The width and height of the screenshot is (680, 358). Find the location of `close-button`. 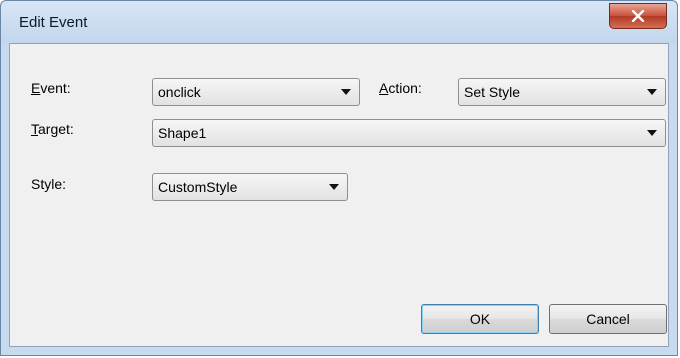

close-button is located at coordinates (638, 16).